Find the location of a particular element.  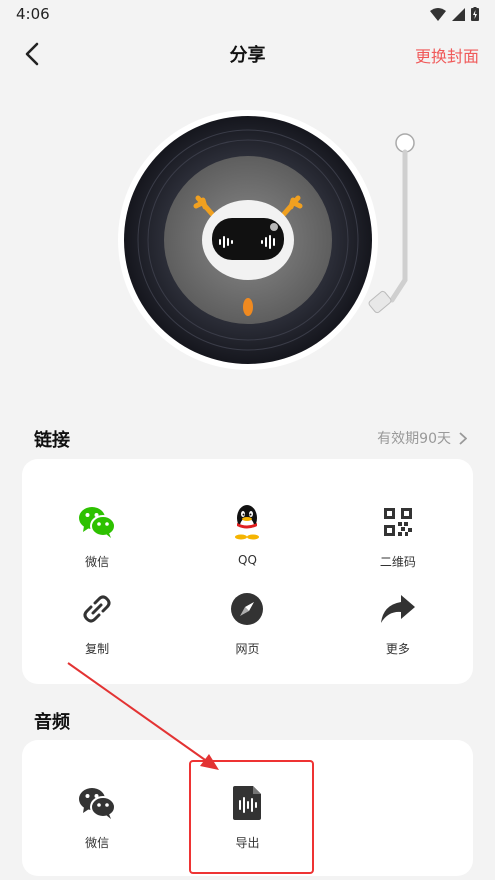

chevron-right-icon is located at coordinates (463, 438).